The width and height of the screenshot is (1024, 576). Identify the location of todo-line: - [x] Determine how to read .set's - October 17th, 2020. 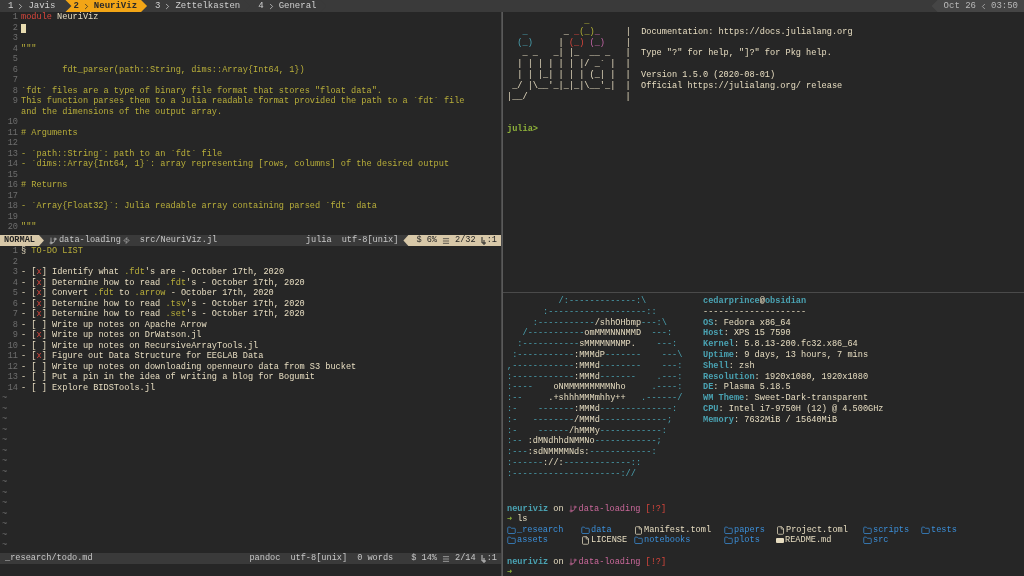
(163, 314).